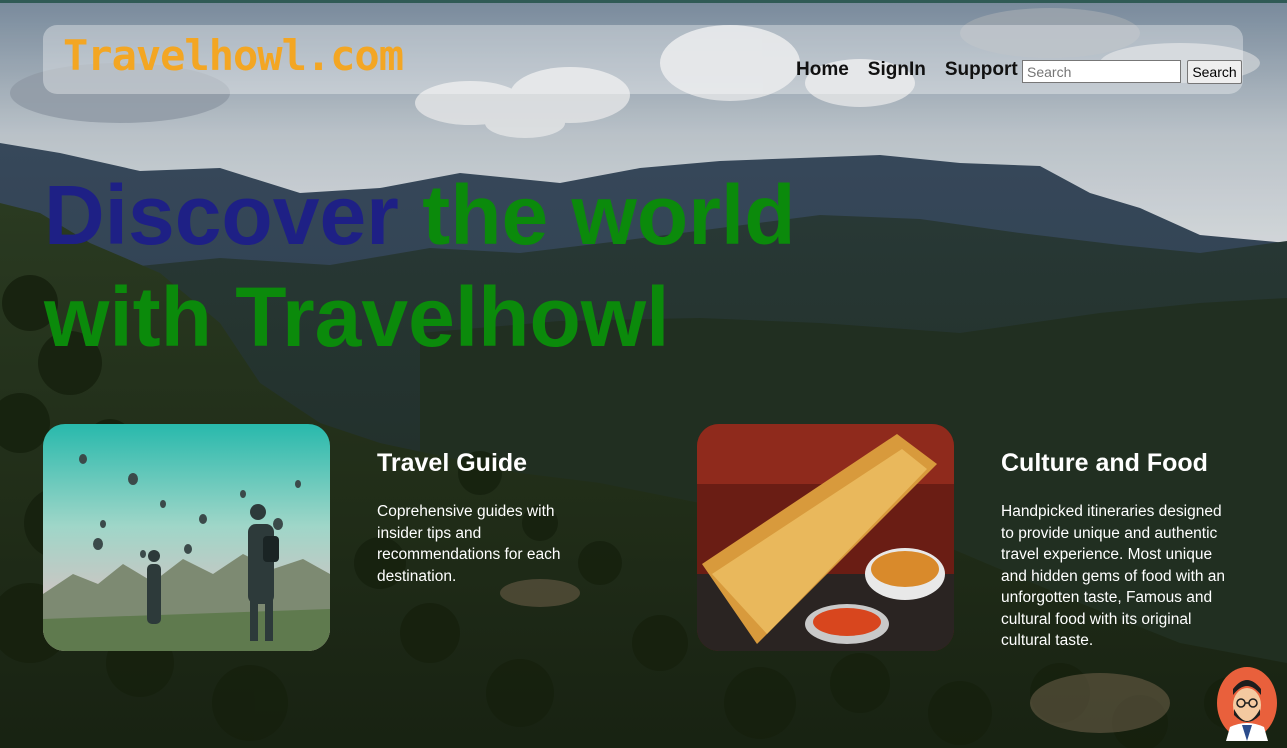 Image resolution: width=1287 pixels, height=748 pixels. What do you see at coordinates (981, 70) in the screenshot?
I see `nav-support-link: Support` at bounding box center [981, 70].